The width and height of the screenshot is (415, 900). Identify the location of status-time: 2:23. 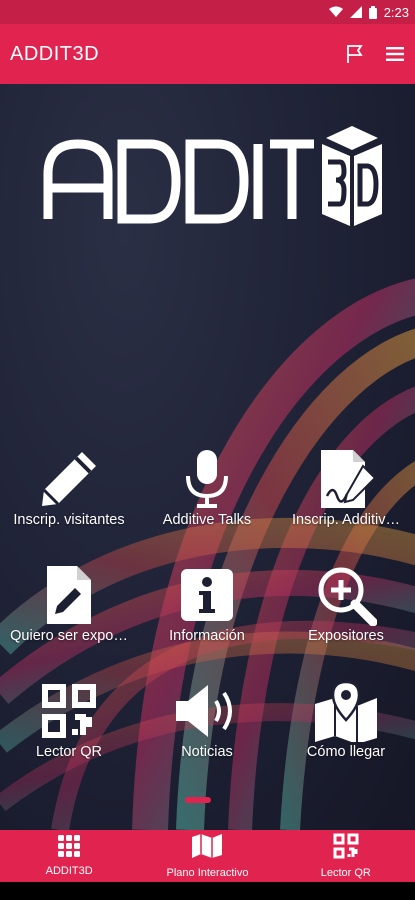
(396, 12).